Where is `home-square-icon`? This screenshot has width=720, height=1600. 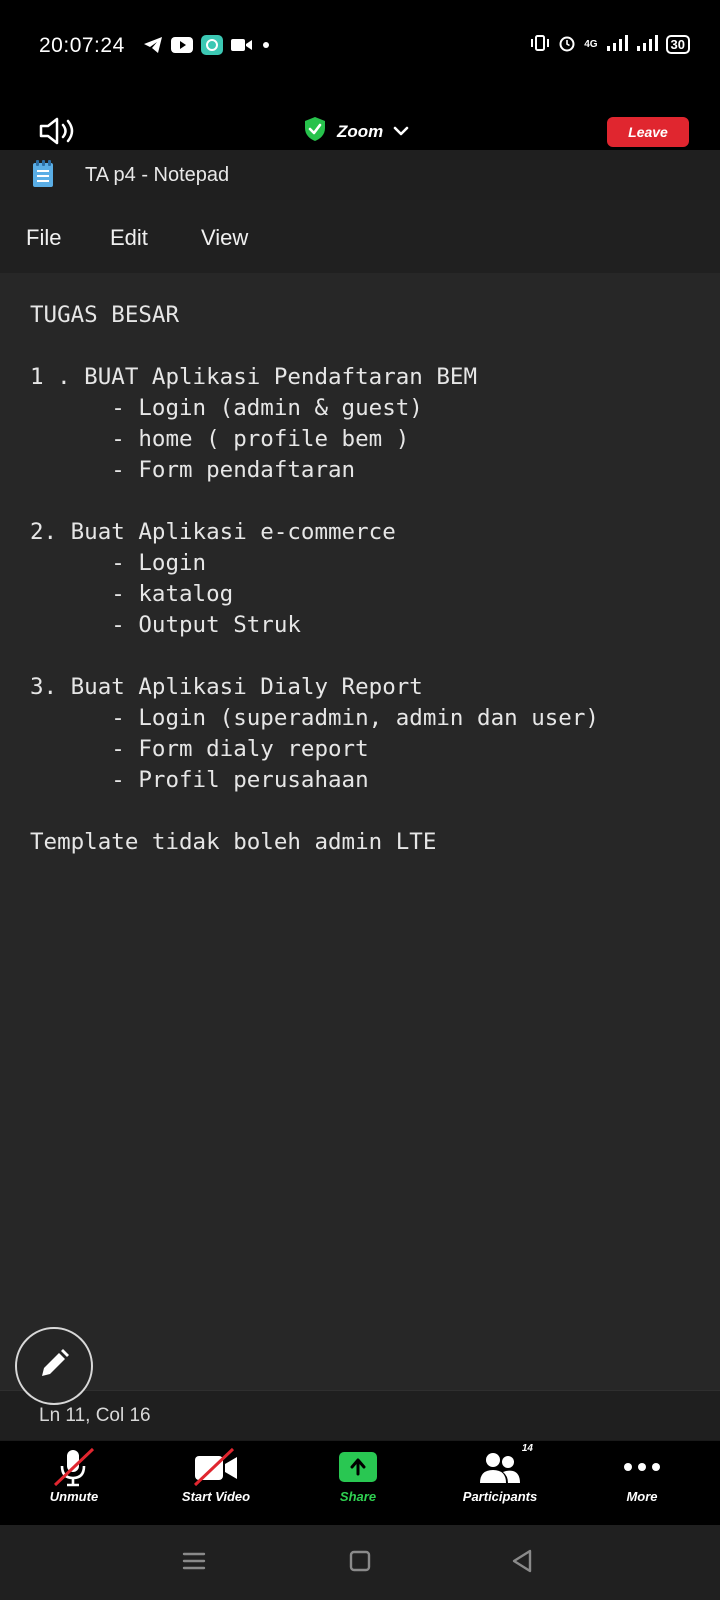
home-square-icon is located at coordinates (360, 1563).